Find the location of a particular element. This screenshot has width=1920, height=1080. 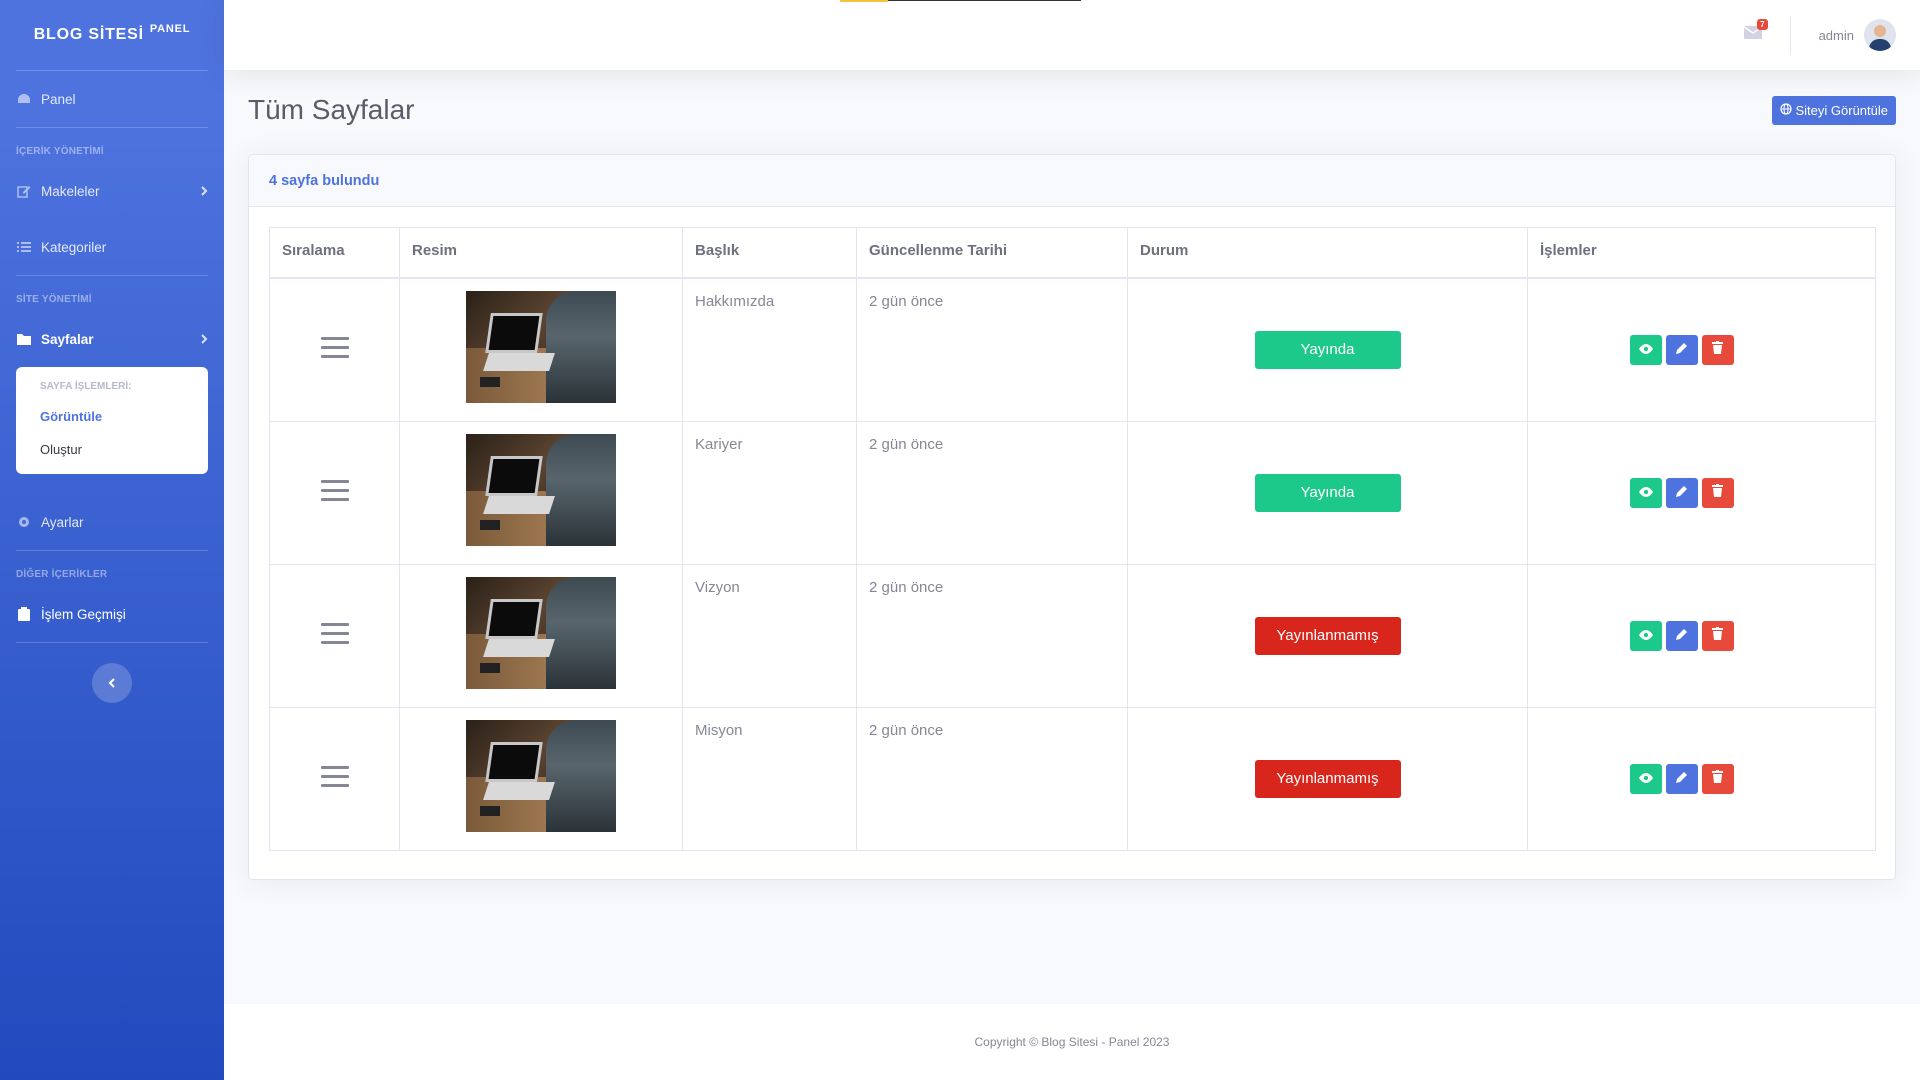

col-title: Başlık is located at coordinates (769, 253).